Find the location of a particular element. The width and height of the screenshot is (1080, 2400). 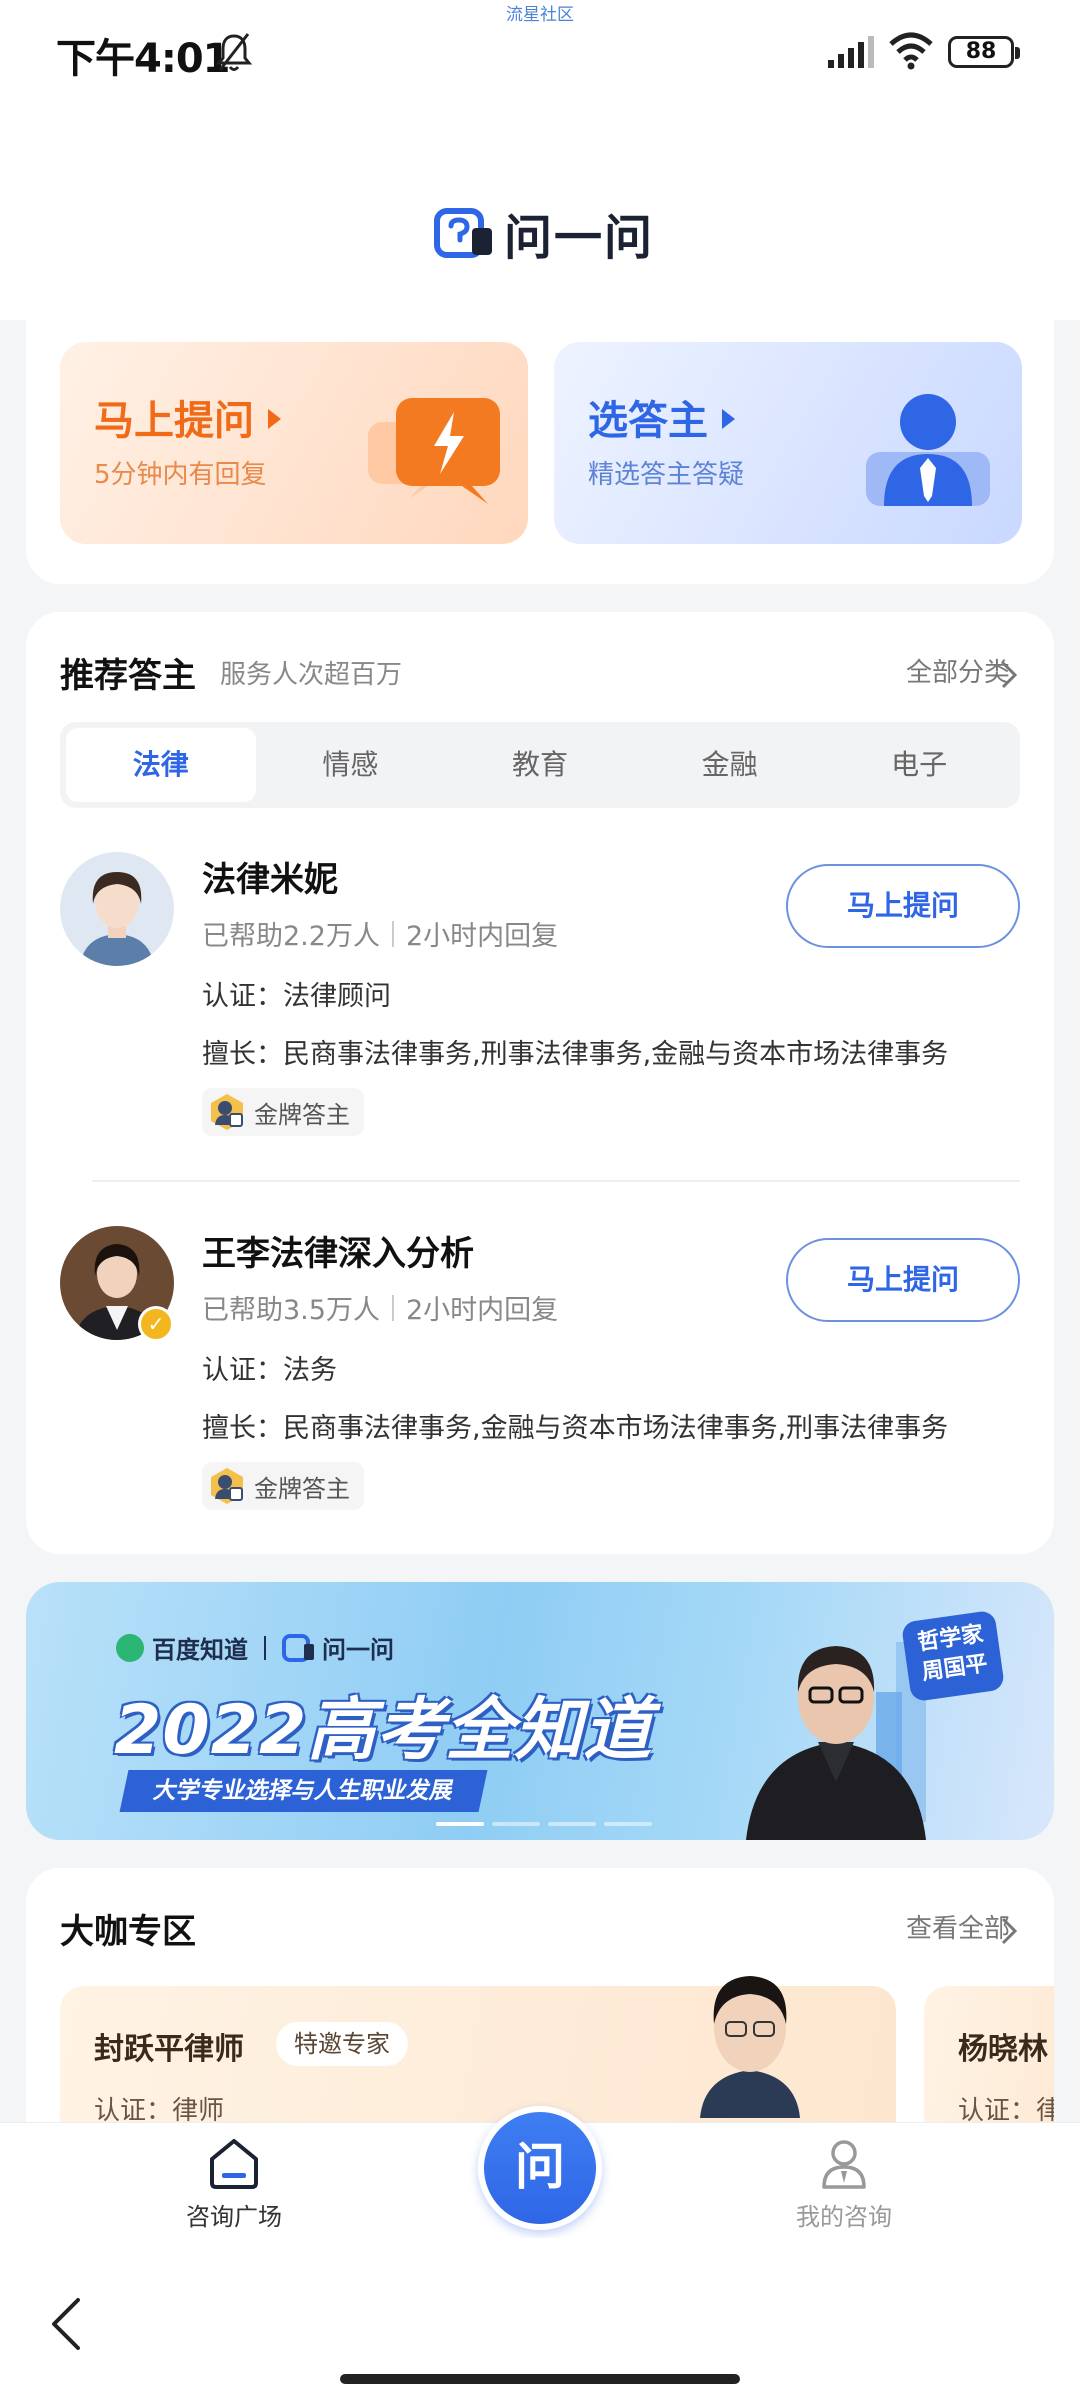

expert-stats: 已帮助3.5万人 2小时内回复 is located at coordinates (380, 1307).